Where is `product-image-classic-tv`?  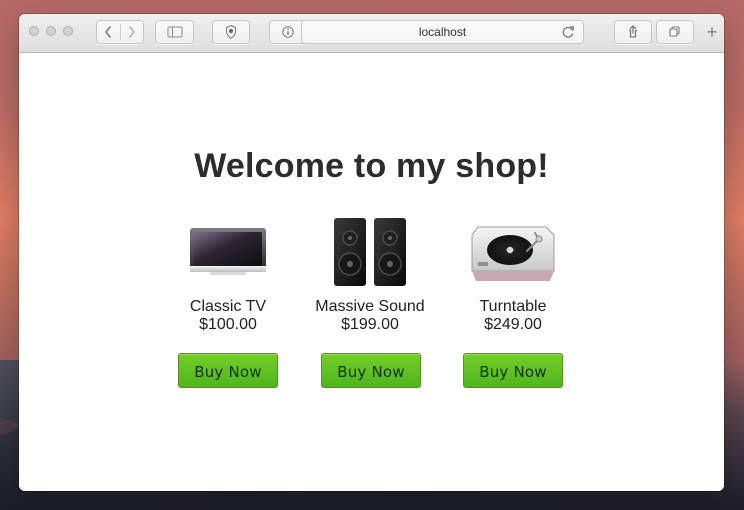 product-image-classic-tv is located at coordinates (228, 254).